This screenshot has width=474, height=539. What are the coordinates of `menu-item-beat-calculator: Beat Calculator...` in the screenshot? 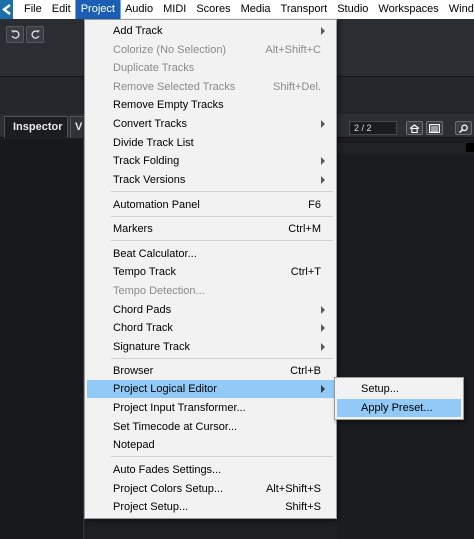 It's located at (211, 254).